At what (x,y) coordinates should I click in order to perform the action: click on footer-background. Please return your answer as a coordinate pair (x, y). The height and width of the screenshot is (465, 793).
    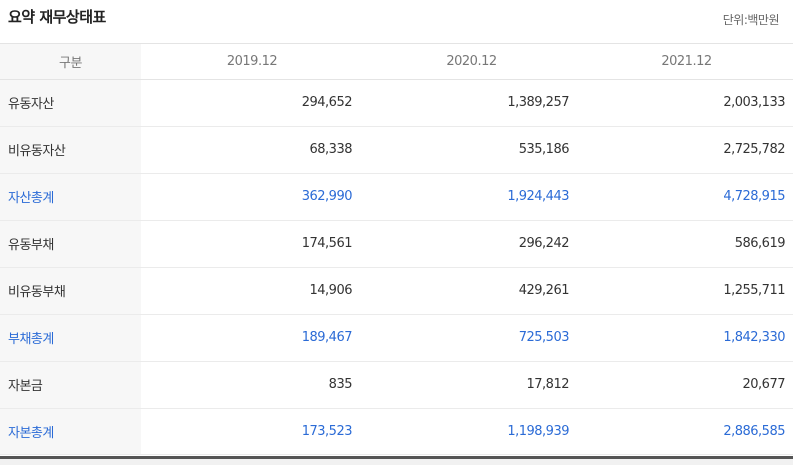
    Looking at the image, I should click on (396, 462).